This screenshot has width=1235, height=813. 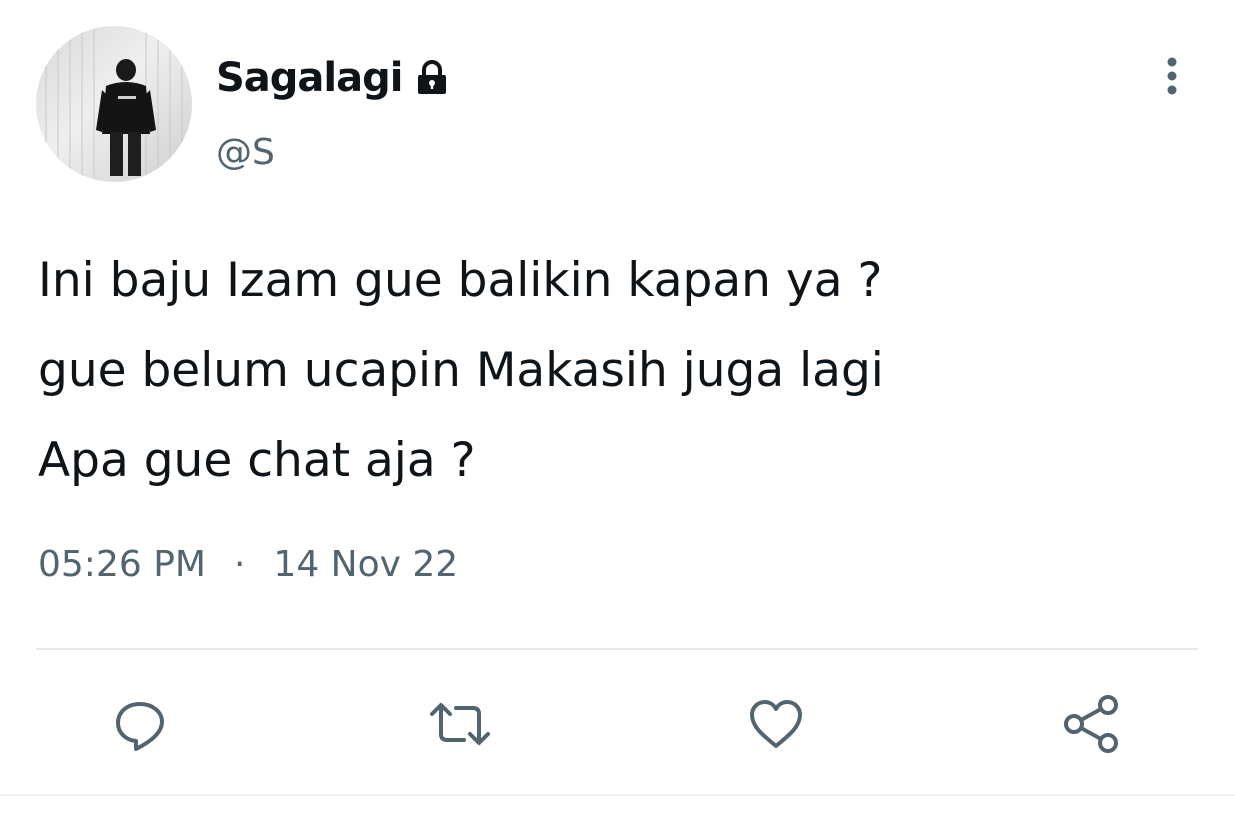 What do you see at coordinates (617, 649) in the screenshot?
I see `divider` at bounding box center [617, 649].